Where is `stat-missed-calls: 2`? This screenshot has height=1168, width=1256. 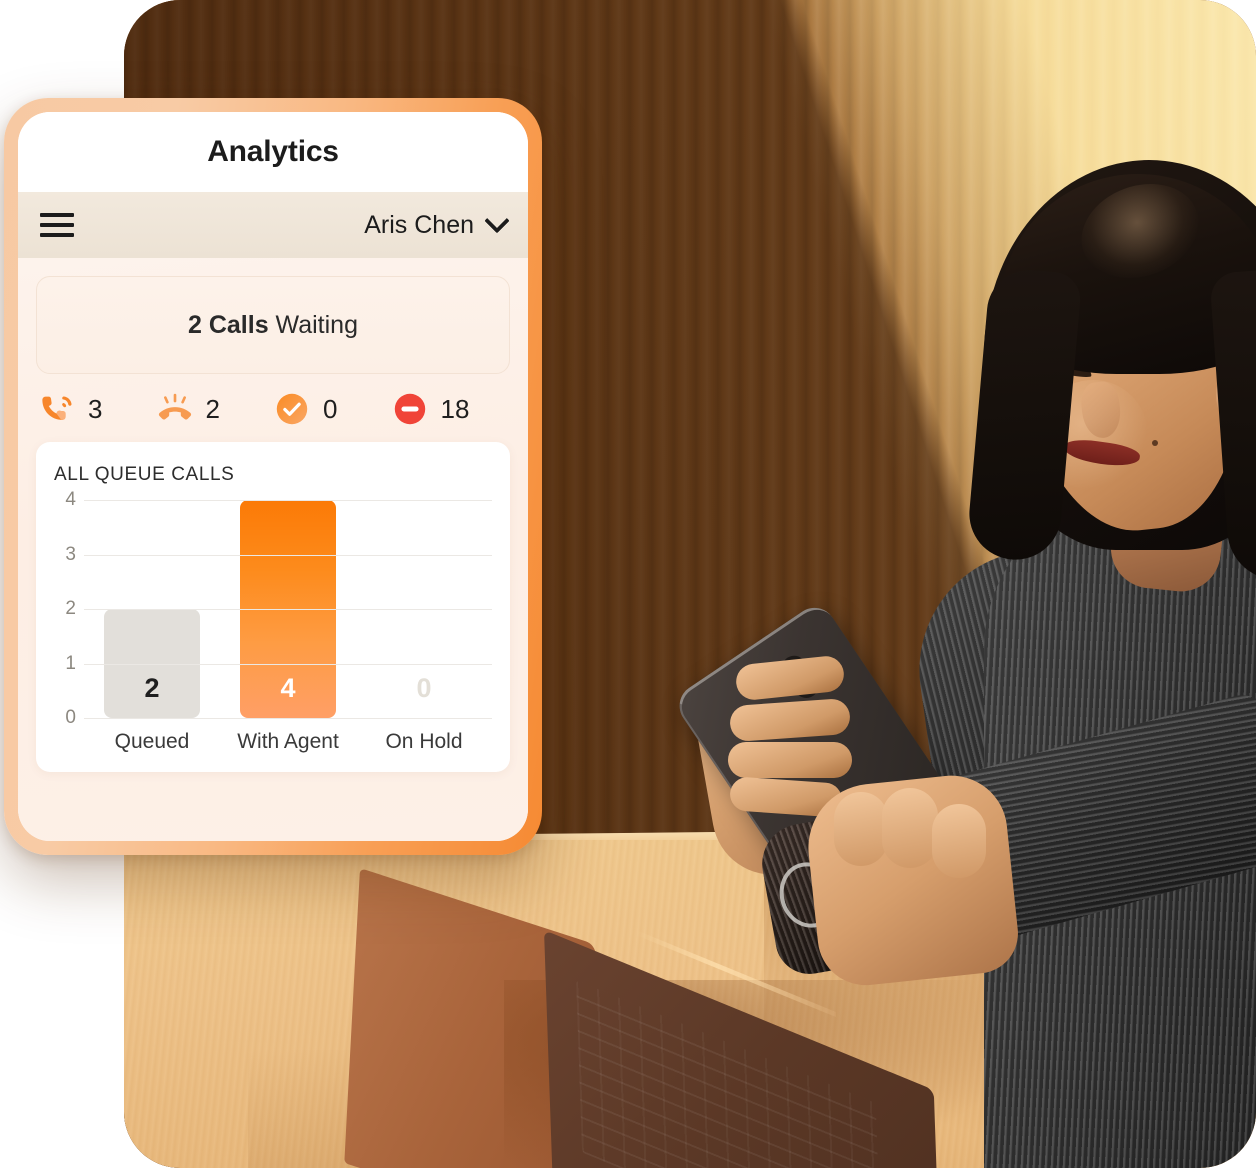 stat-missed-calls: 2 is located at coordinates (215, 409).